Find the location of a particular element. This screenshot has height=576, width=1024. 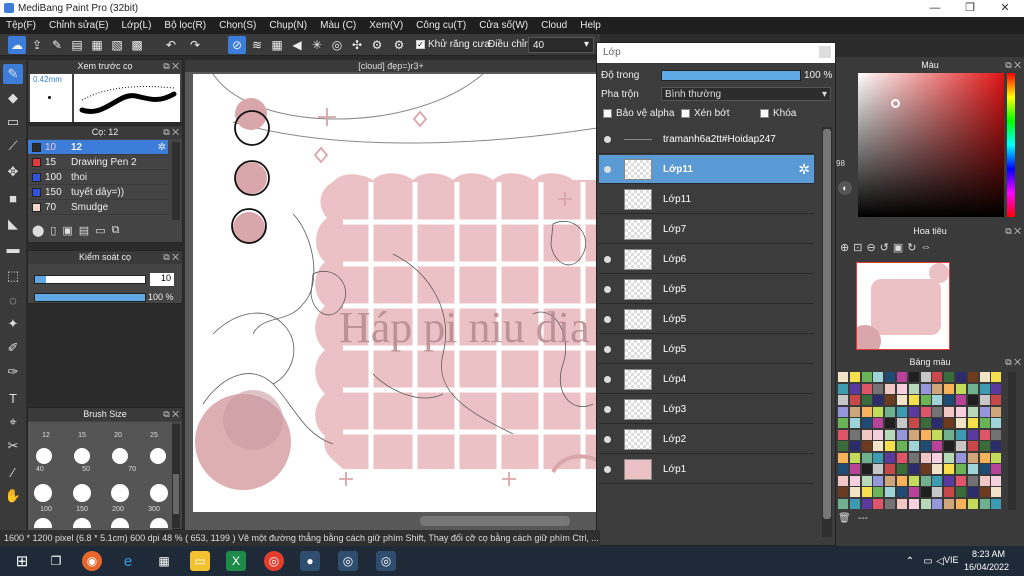

horizontal-scrollbar is located at coordinates (495, 521).